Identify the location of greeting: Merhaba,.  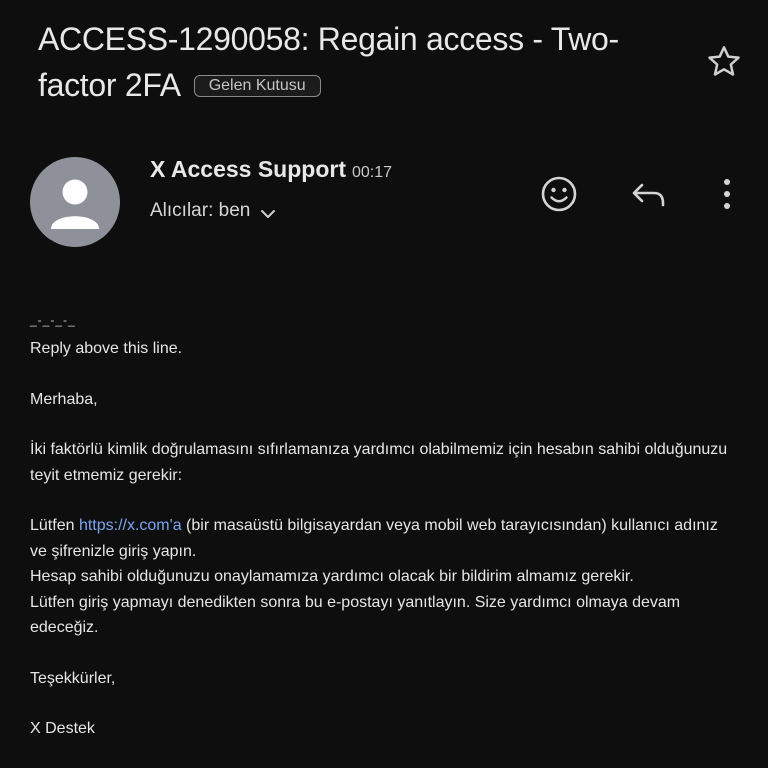
(64, 399).